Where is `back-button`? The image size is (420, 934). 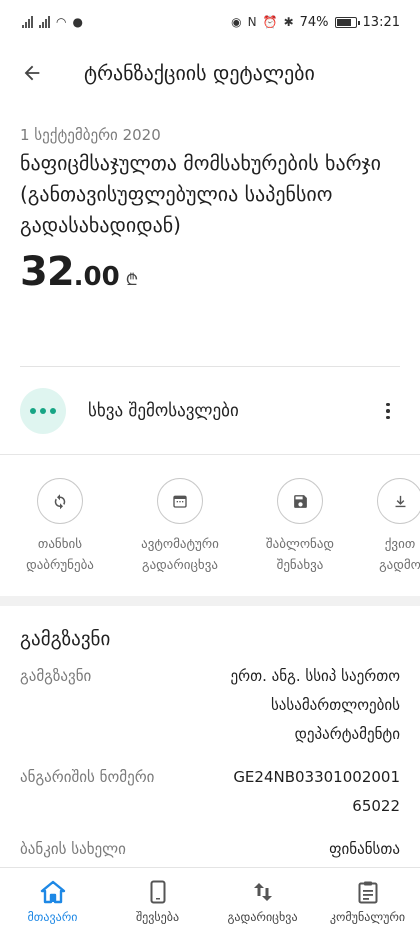
back-button is located at coordinates (32, 73).